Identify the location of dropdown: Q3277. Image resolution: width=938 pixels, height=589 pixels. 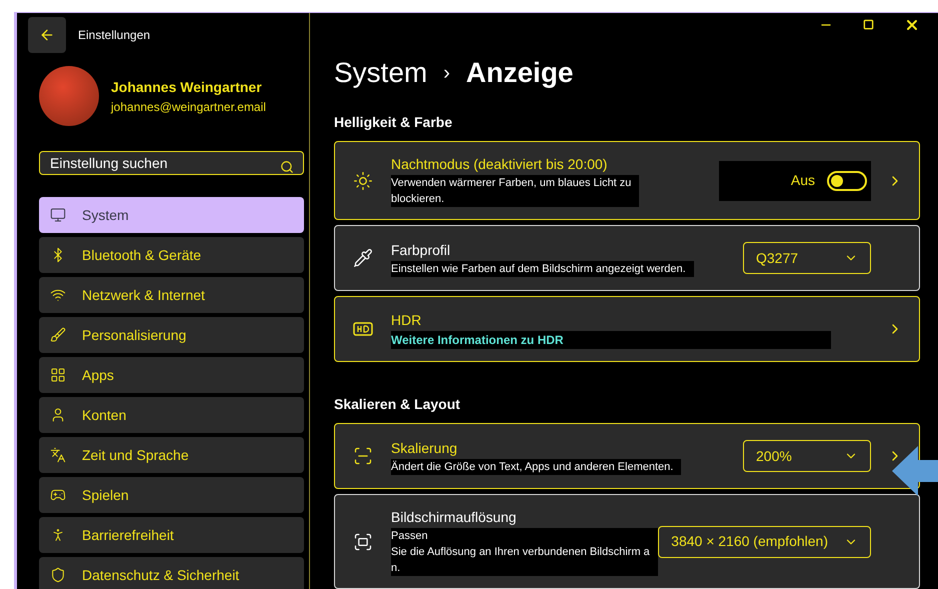
(807, 258).